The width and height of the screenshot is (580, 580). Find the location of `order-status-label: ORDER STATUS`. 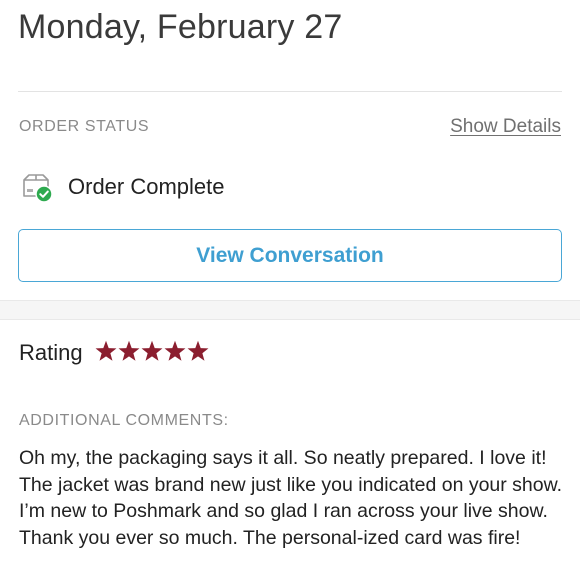

order-status-label: ORDER STATUS is located at coordinates (84, 126).